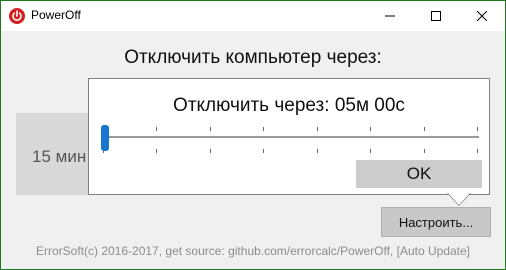 Image resolution: width=506 pixels, height=270 pixels. I want to click on time-slider, so click(291, 140).